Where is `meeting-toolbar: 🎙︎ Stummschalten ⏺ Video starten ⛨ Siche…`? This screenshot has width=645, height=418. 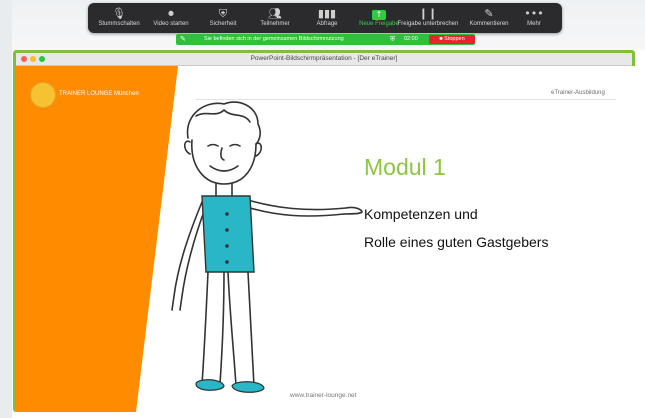 meeting-toolbar: 🎙︎ Stummschalten ⏺ Video starten ⛨ Siche… is located at coordinates (325, 18).